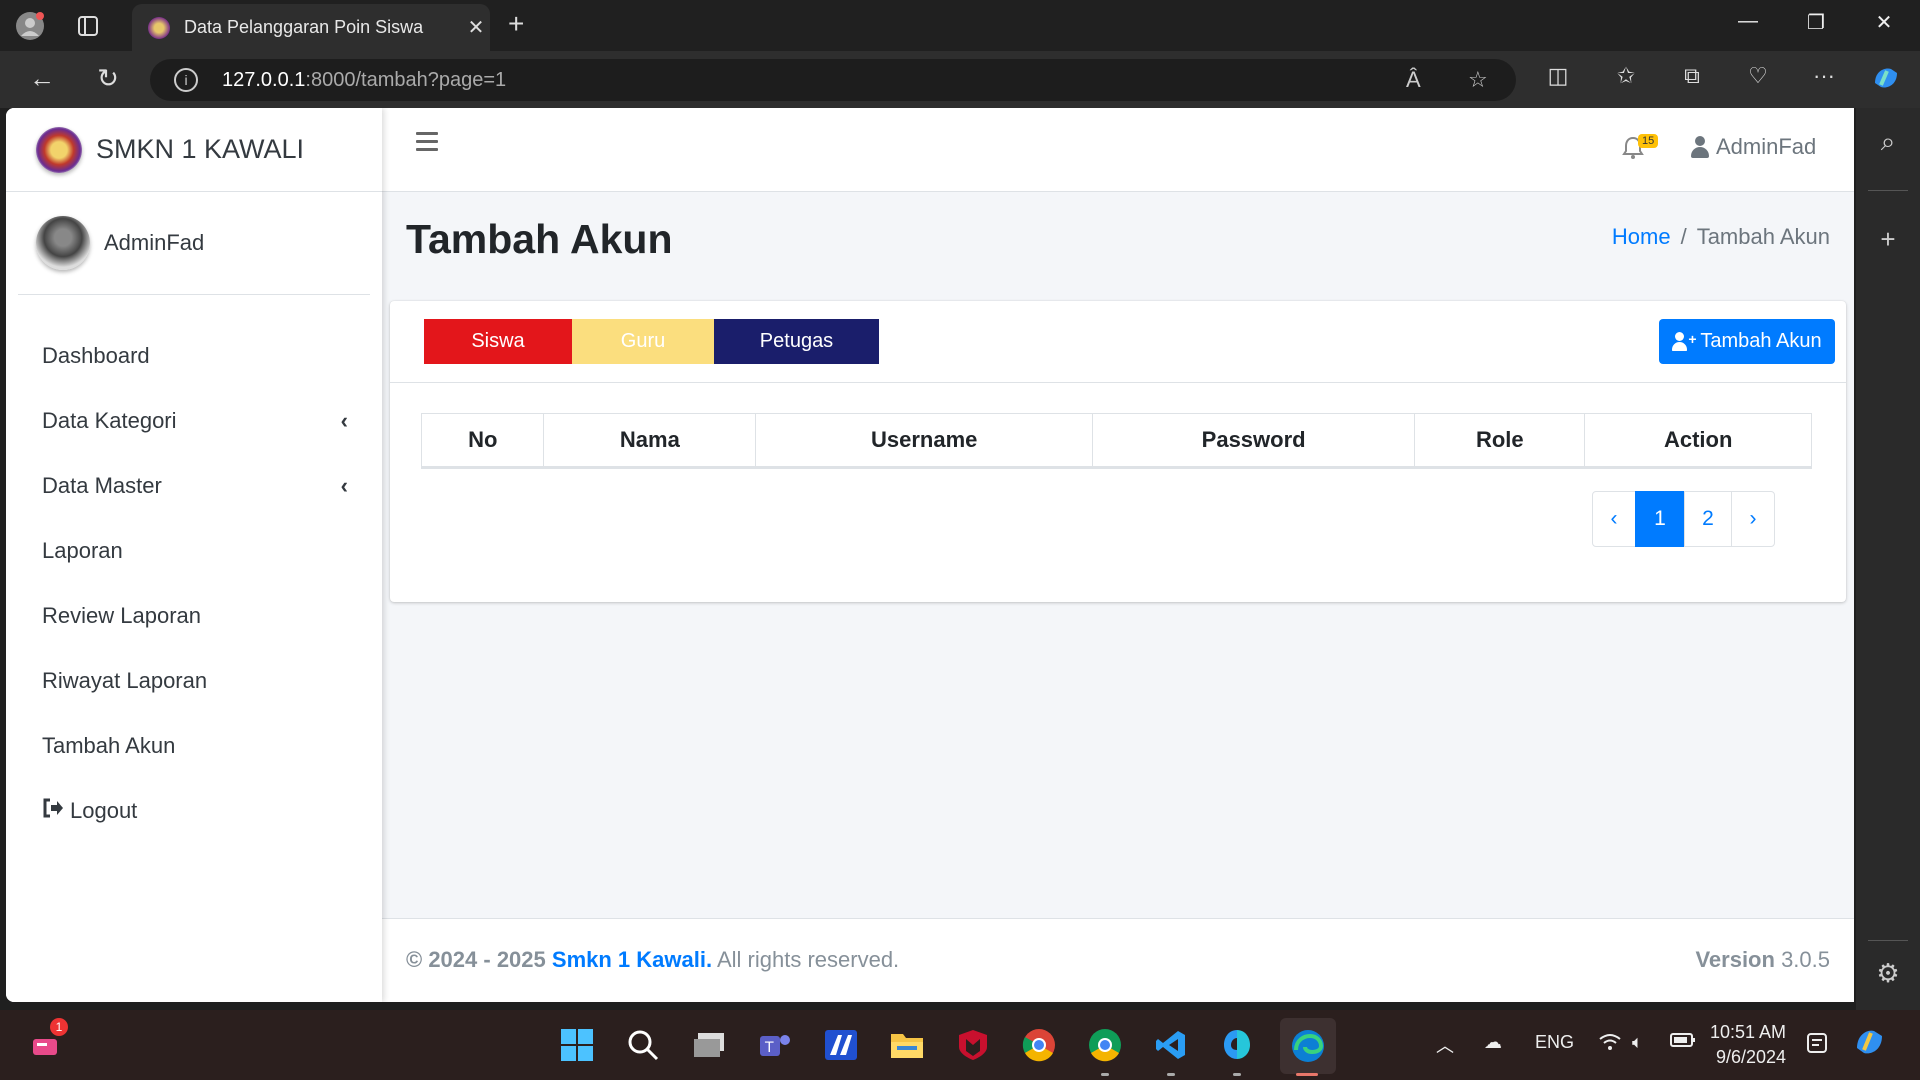 This screenshot has width=1920, height=1080. I want to click on show-hidden-icons-icon: ︿, so click(1445, 1045).